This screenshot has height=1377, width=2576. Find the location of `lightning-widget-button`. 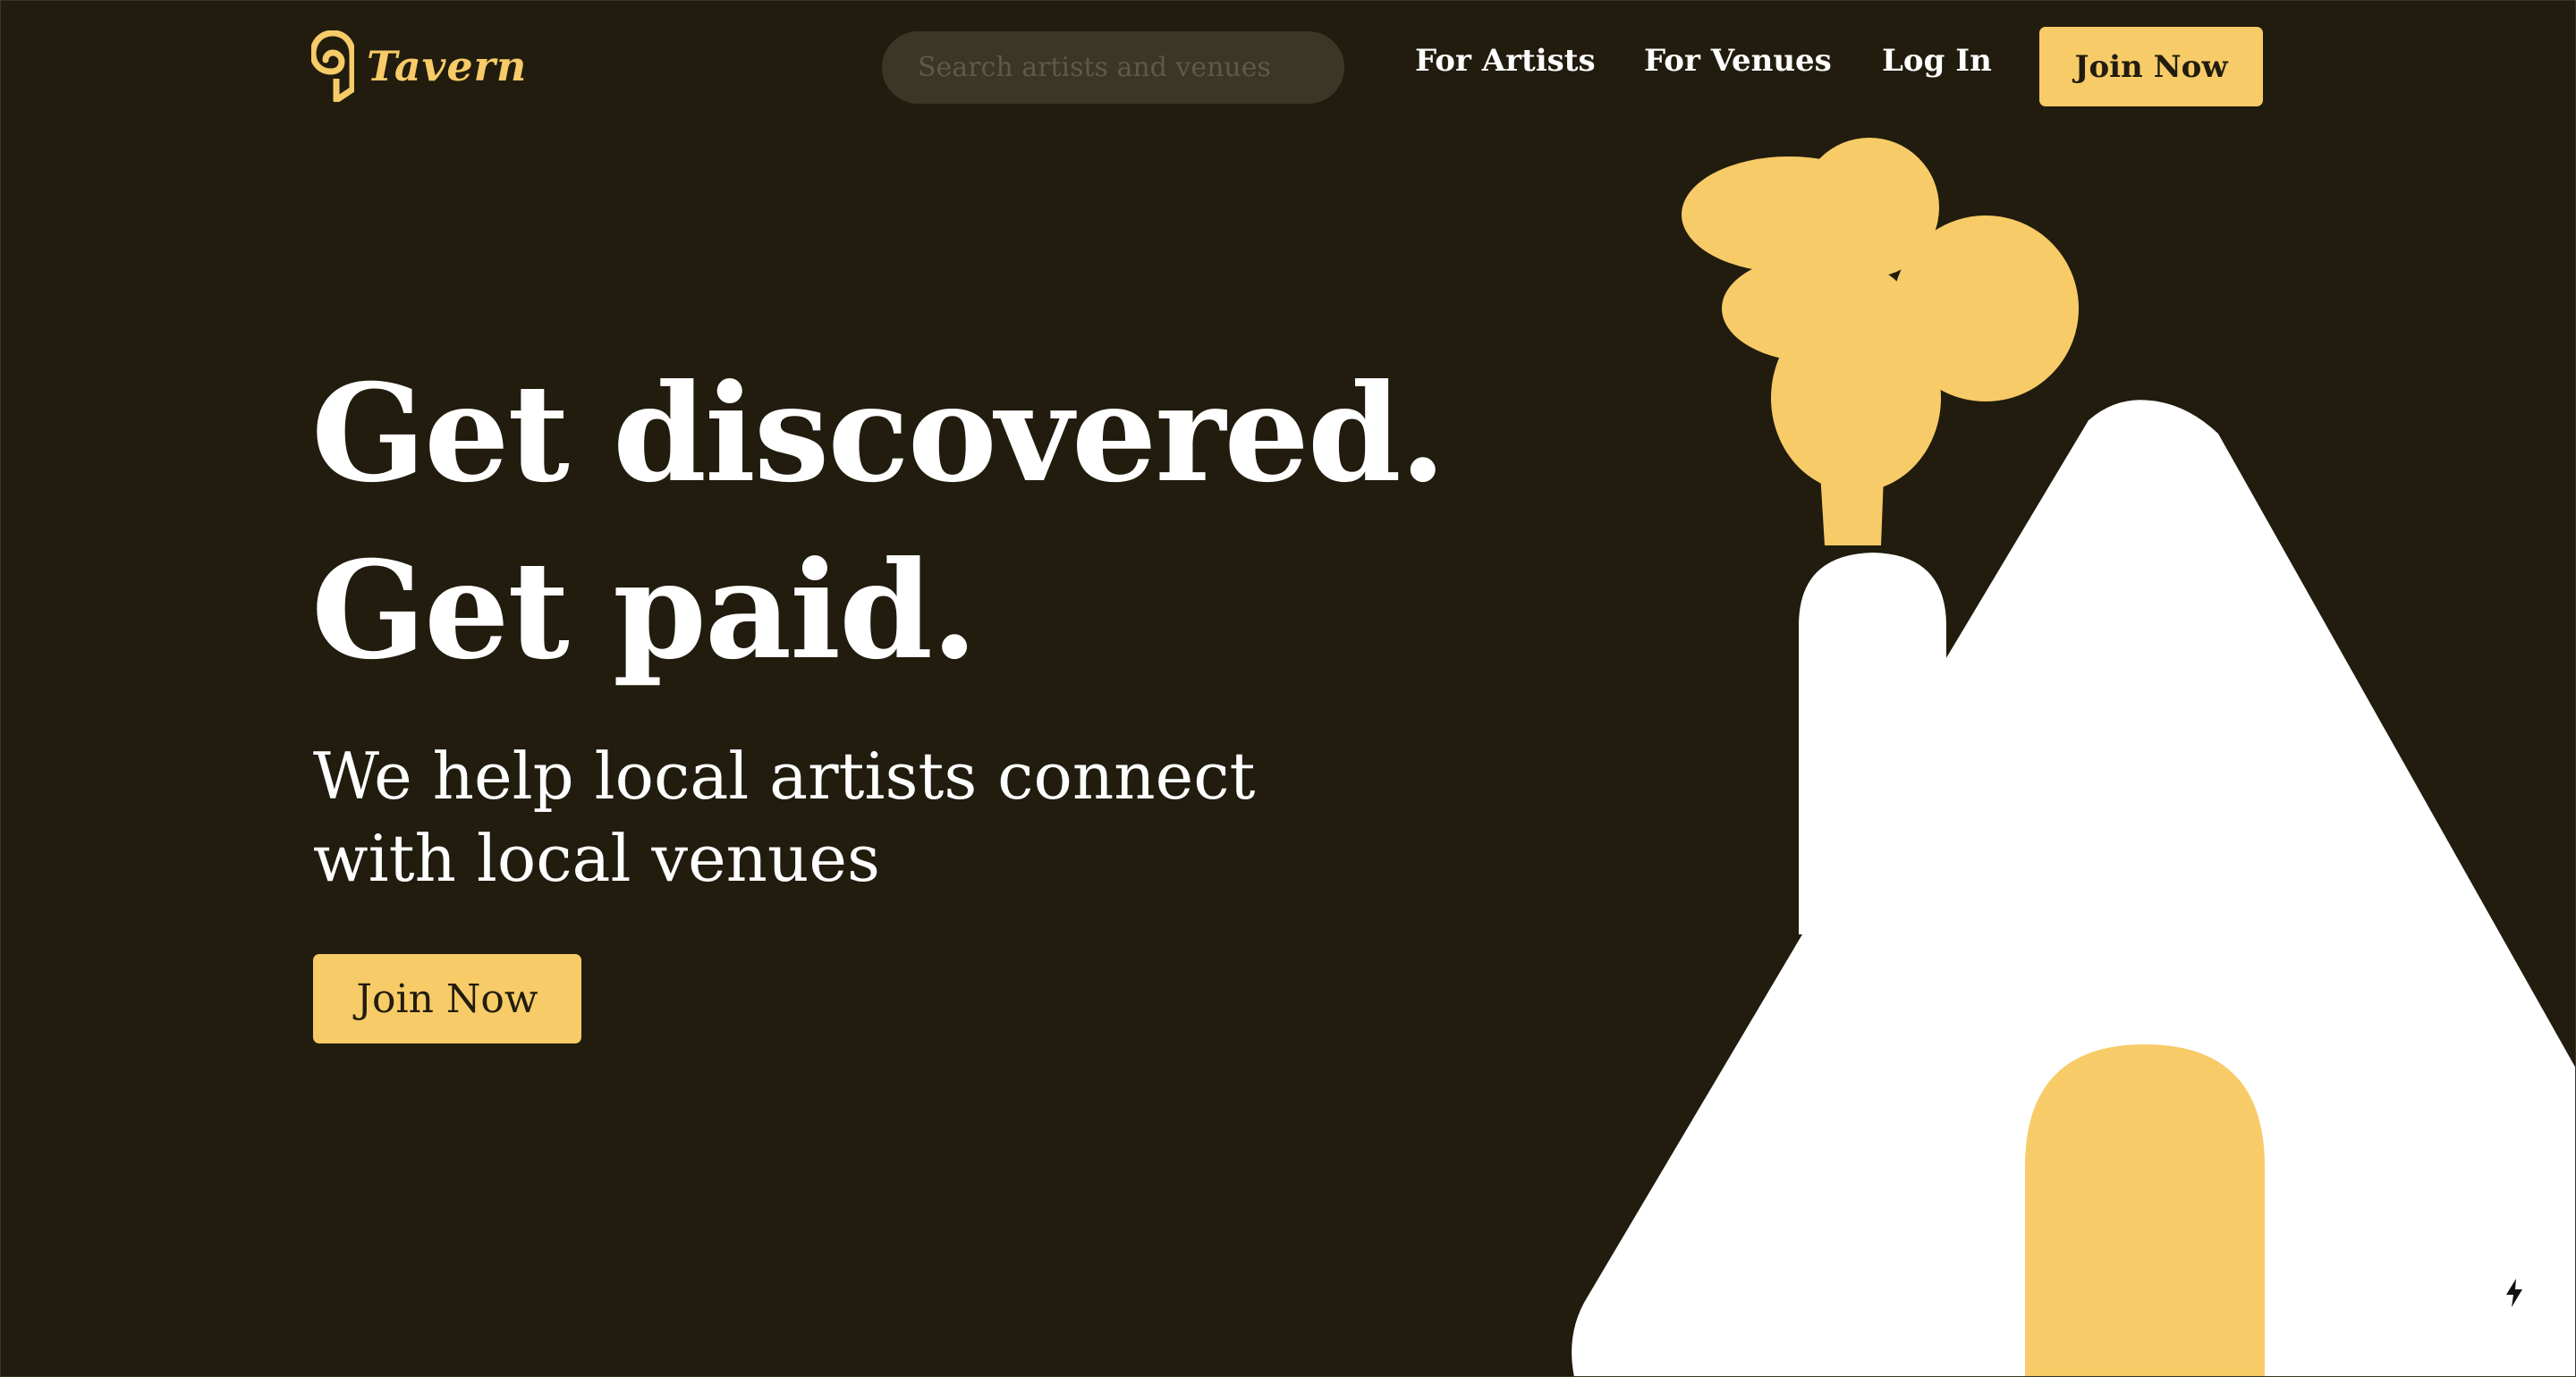

lightning-widget-button is located at coordinates (2514, 1295).